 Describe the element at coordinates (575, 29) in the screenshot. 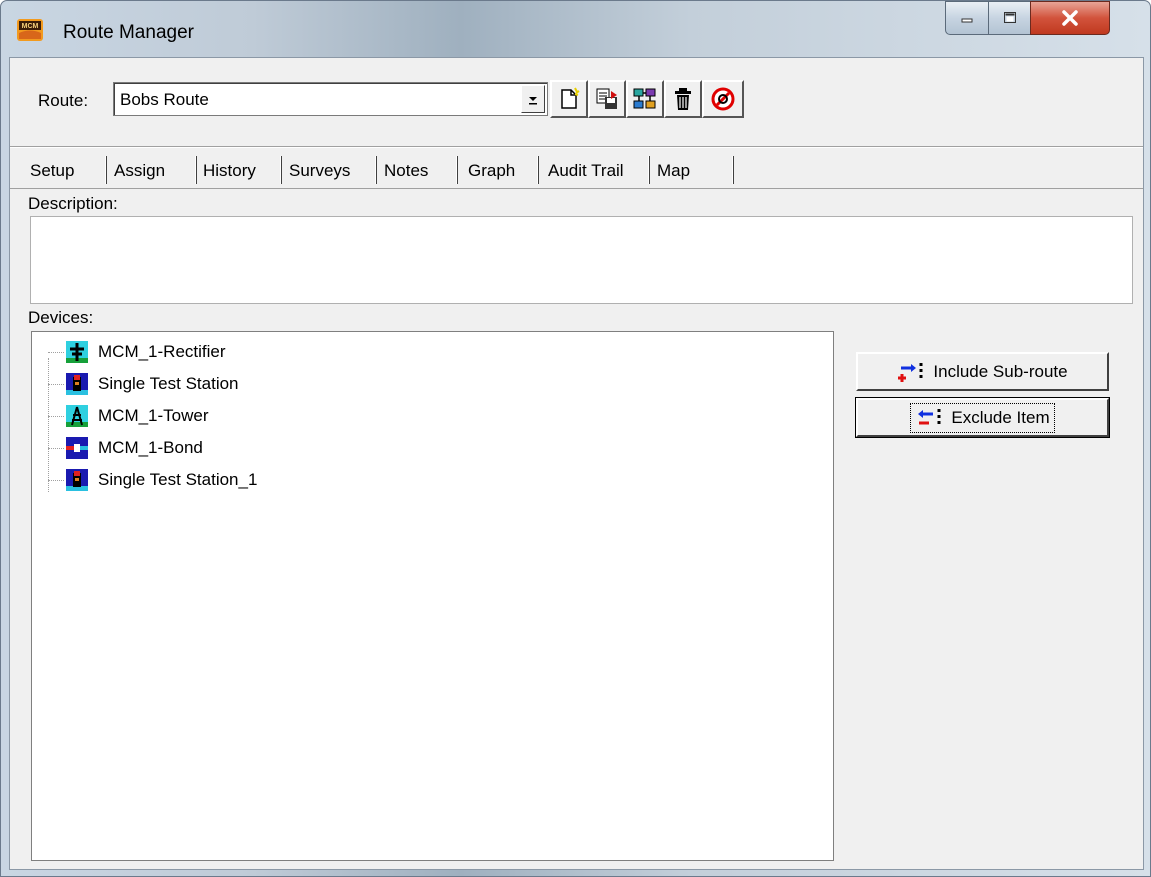

I see `title-bar: MCM Route Manager` at that location.